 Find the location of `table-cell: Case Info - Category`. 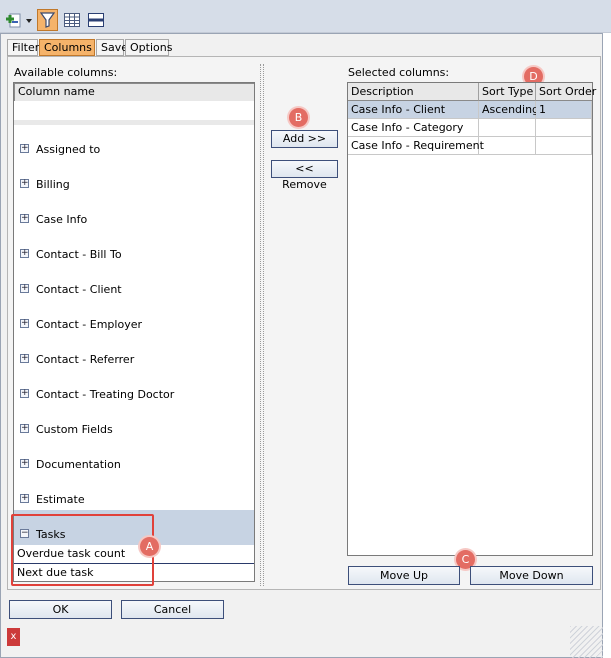

table-cell: Case Info - Category is located at coordinates (413, 128).